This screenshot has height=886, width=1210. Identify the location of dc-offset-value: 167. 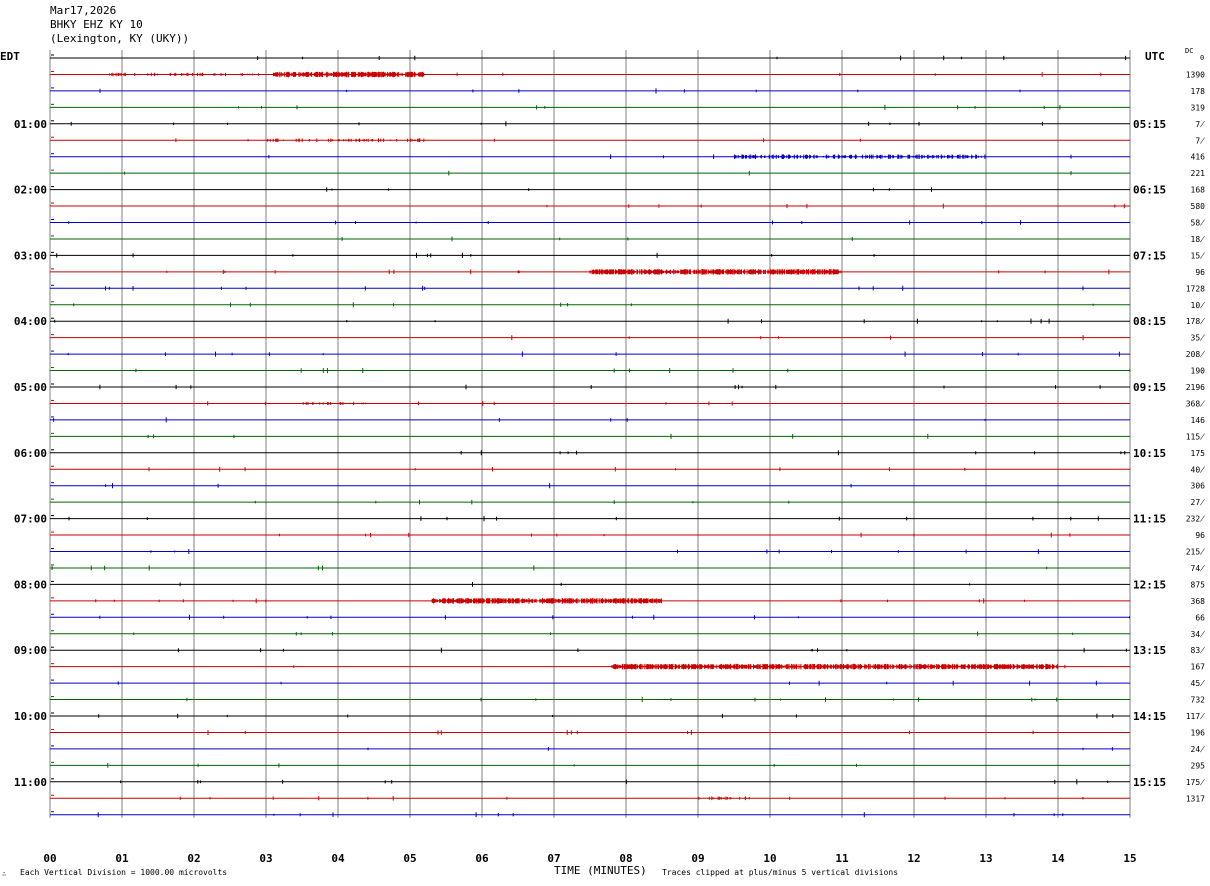
(1198, 667).